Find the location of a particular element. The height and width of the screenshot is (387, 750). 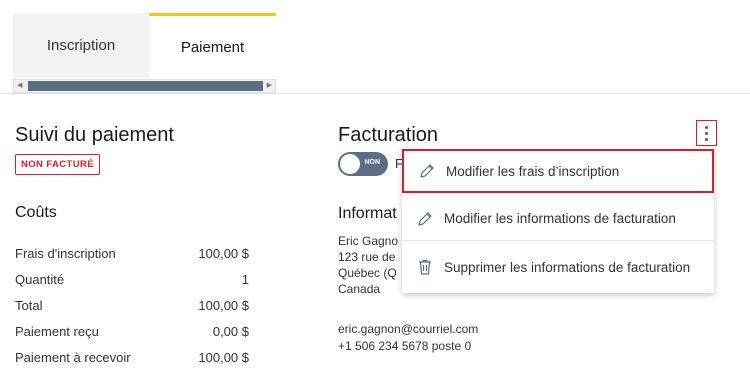

scrollbar-thumb is located at coordinates (145, 86).